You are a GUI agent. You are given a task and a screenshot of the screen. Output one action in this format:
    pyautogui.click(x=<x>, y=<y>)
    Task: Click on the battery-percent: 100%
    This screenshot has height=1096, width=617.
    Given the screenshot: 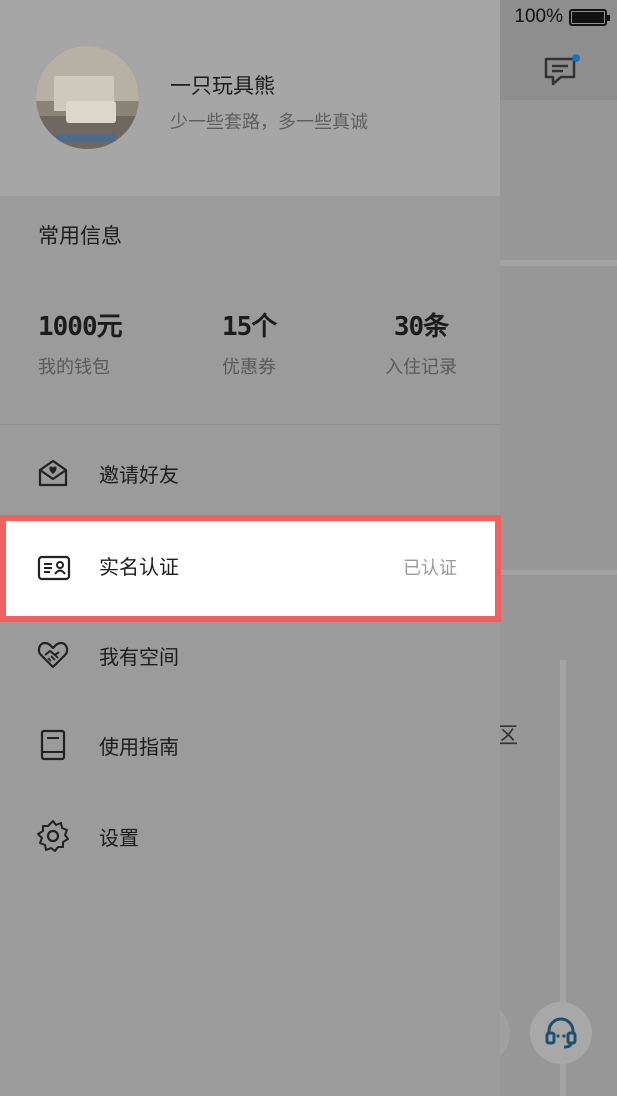 What is the action you would take?
    pyautogui.click(x=538, y=16)
    